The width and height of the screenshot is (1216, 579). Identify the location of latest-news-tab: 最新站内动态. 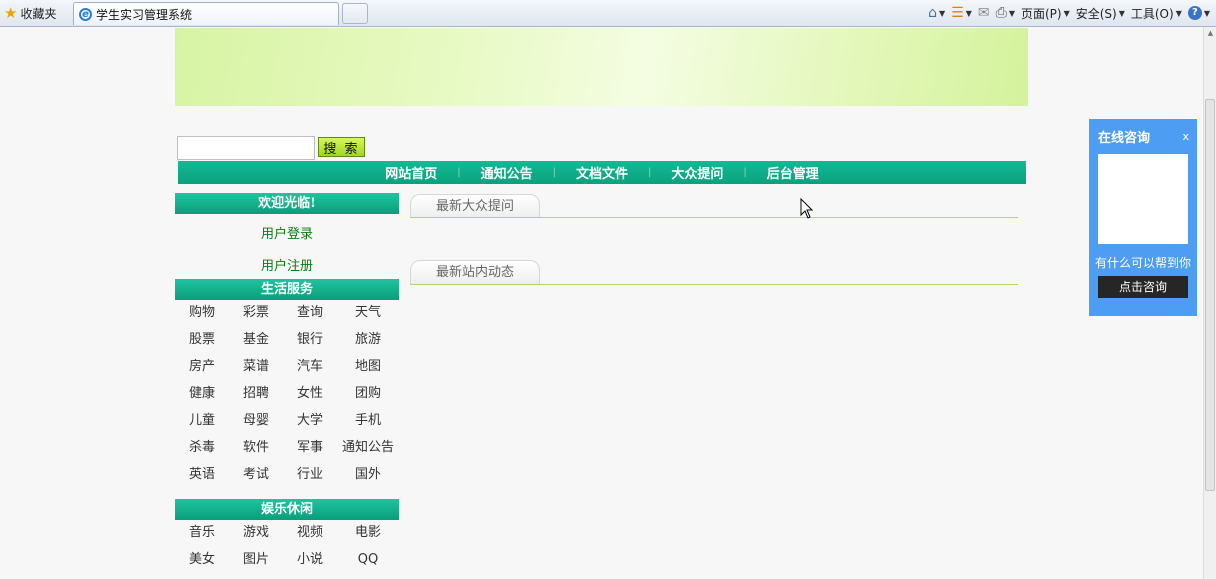
(475, 272).